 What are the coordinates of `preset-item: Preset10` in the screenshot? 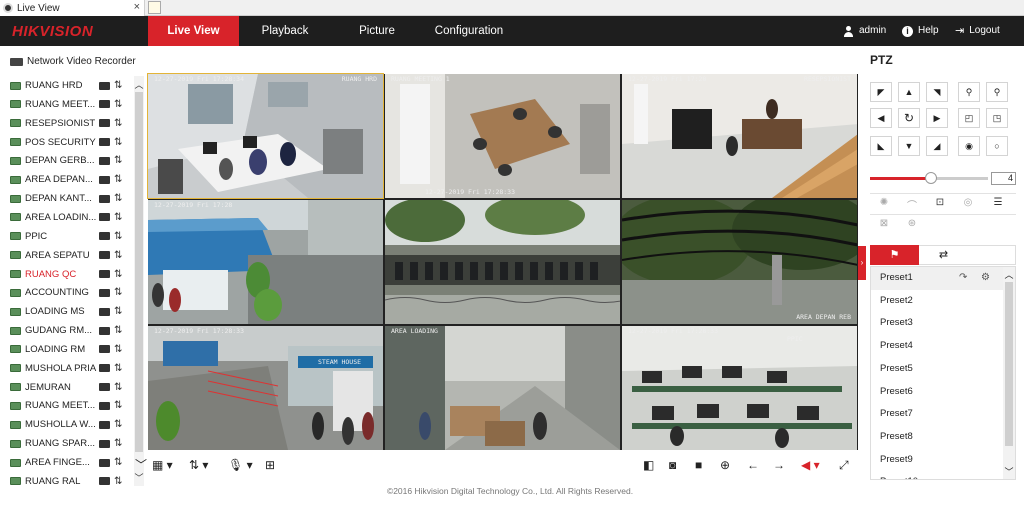 It's located at (937, 475).